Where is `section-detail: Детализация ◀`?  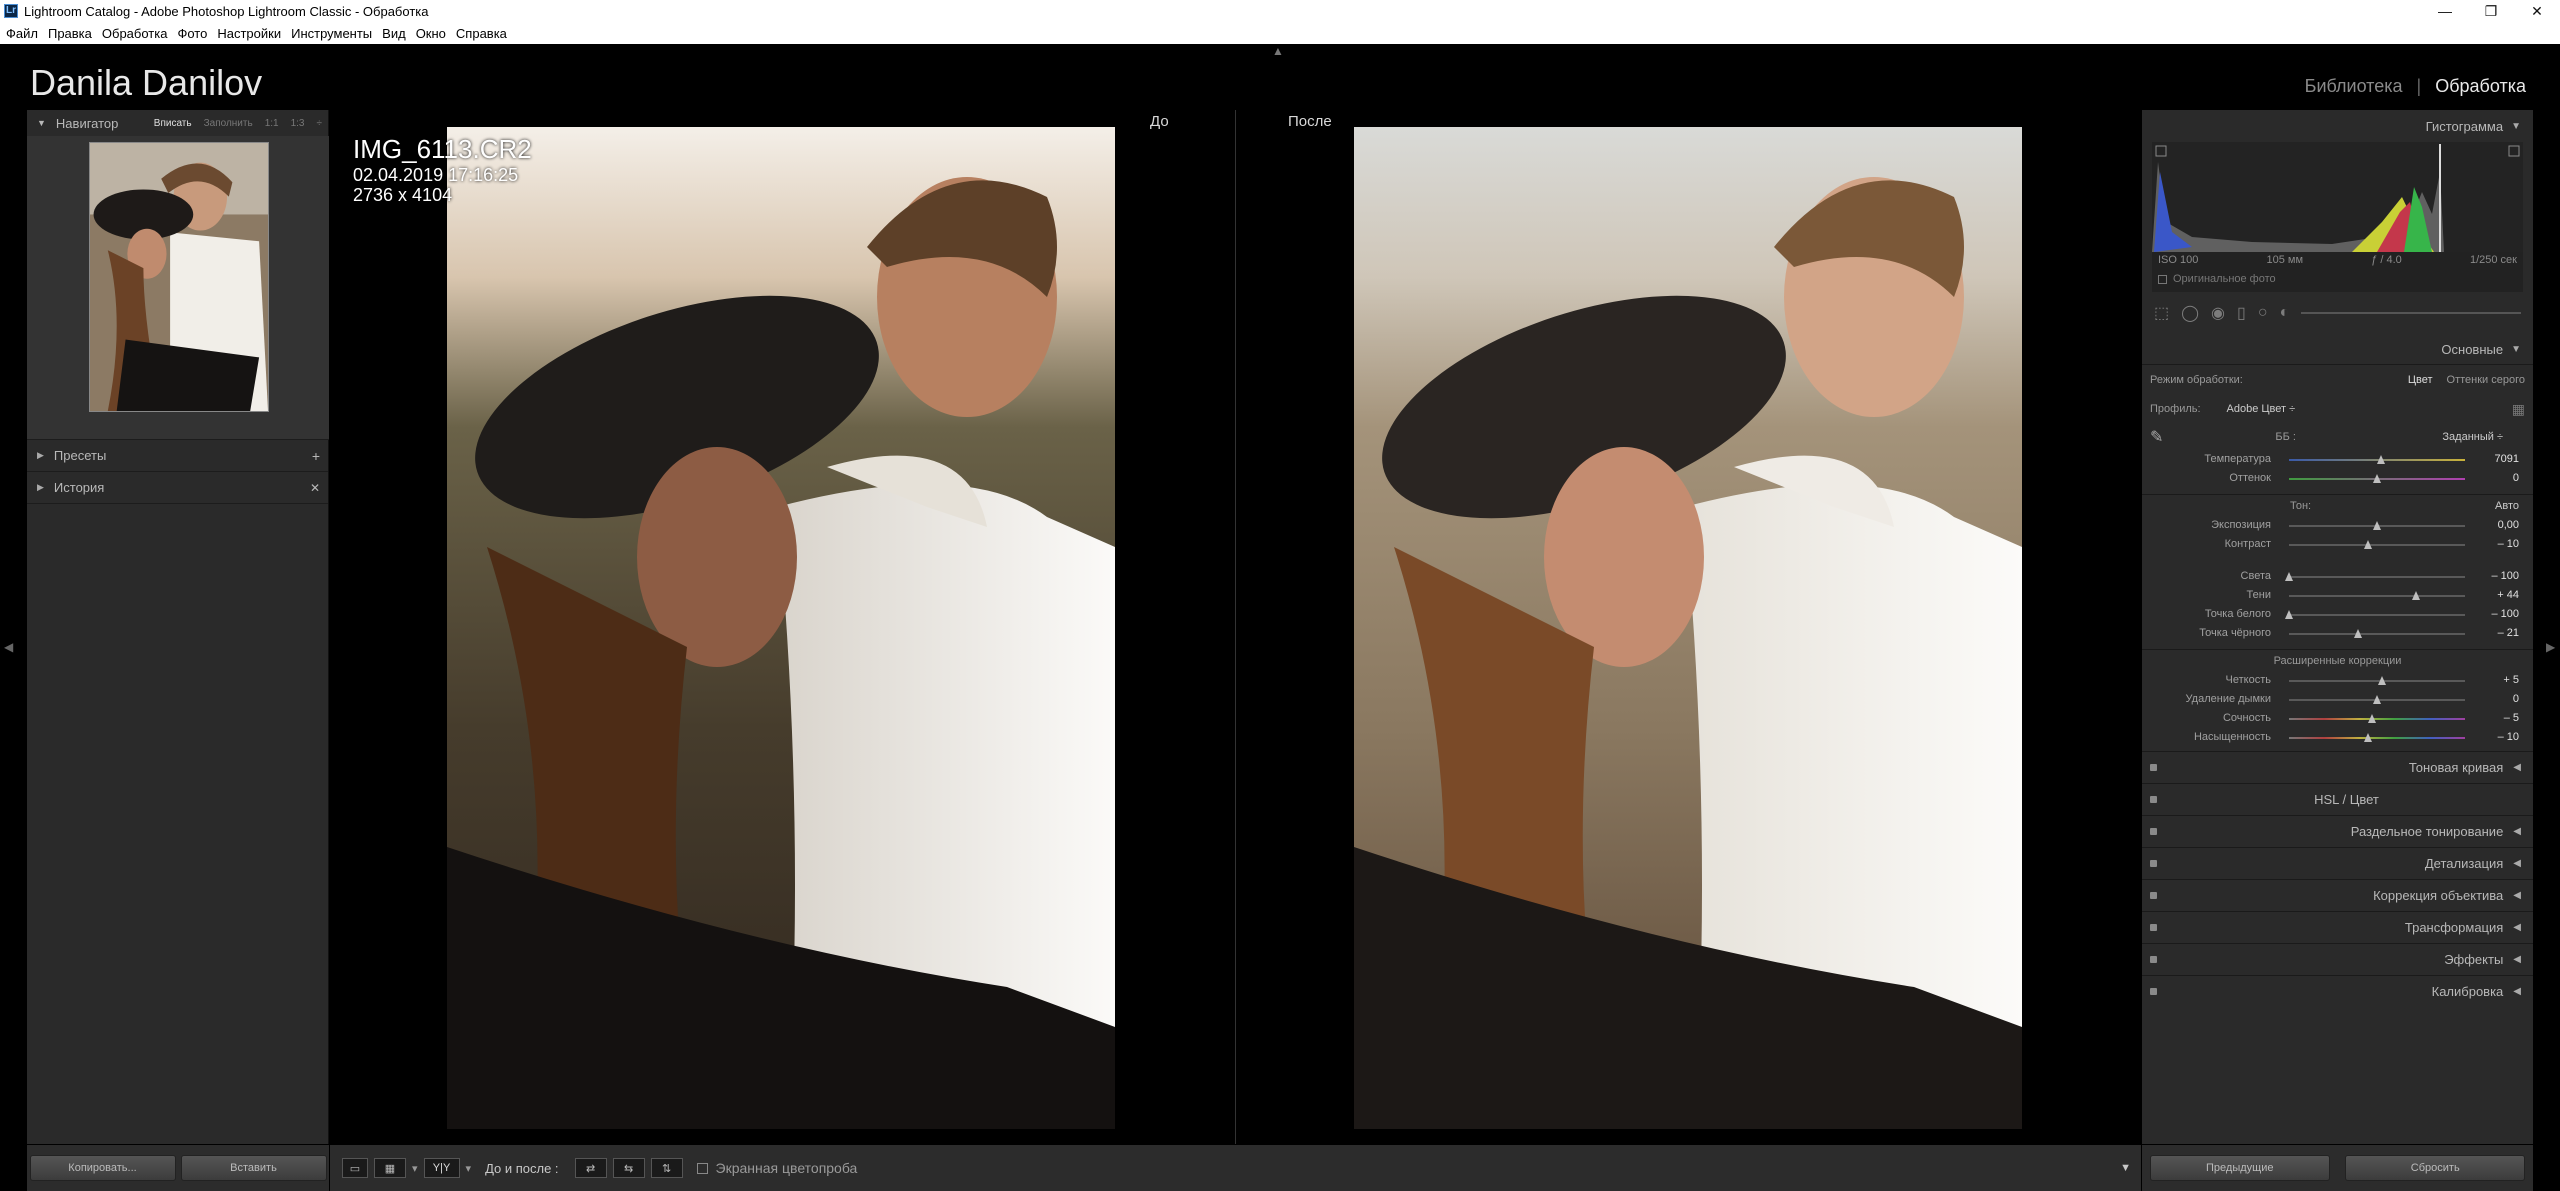 section-detail: Детализация ◀ is located at coordinates (2337, 863).